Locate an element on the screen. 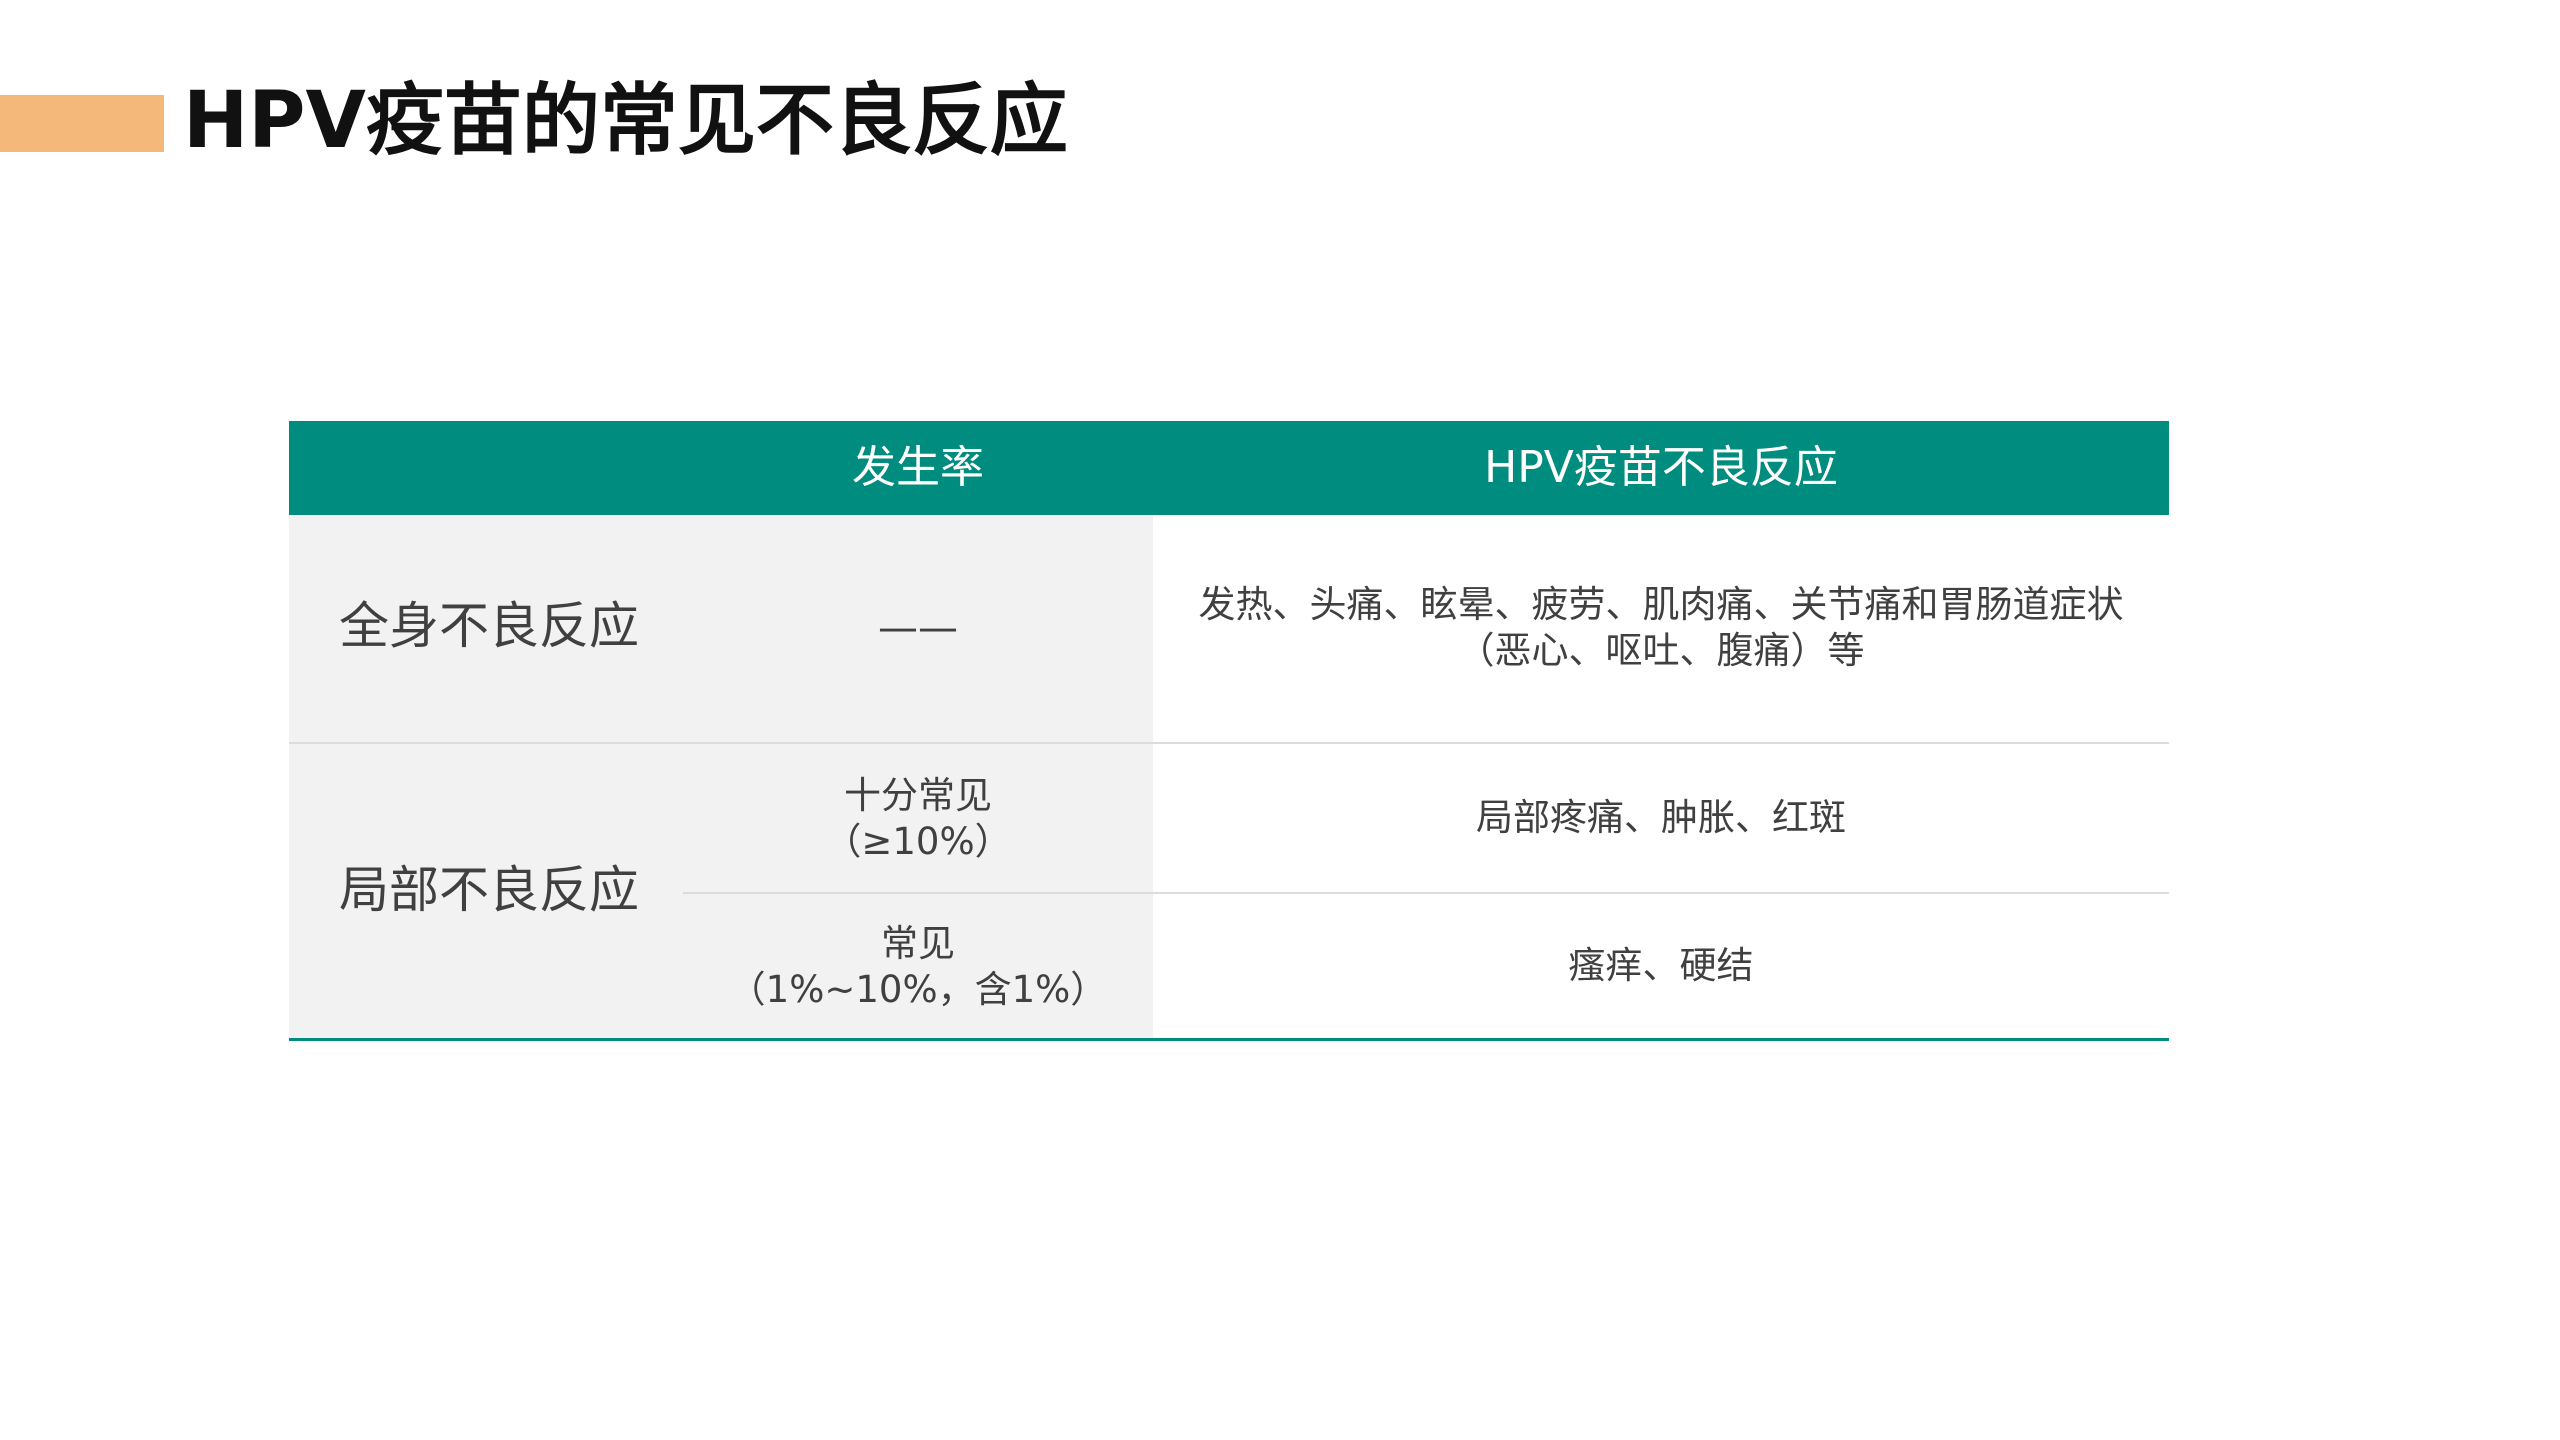  table-header: 发生率 HPV疫苗不良反应 is located at coordinates (1229, 468).